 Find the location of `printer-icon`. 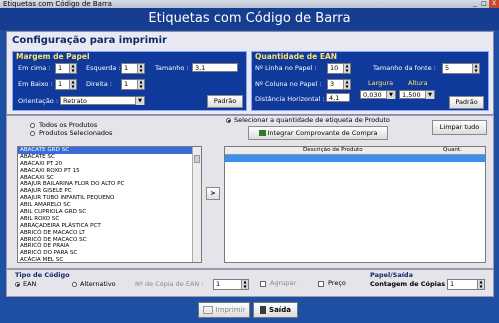

printer-icon is located at coordinates (207, 310).